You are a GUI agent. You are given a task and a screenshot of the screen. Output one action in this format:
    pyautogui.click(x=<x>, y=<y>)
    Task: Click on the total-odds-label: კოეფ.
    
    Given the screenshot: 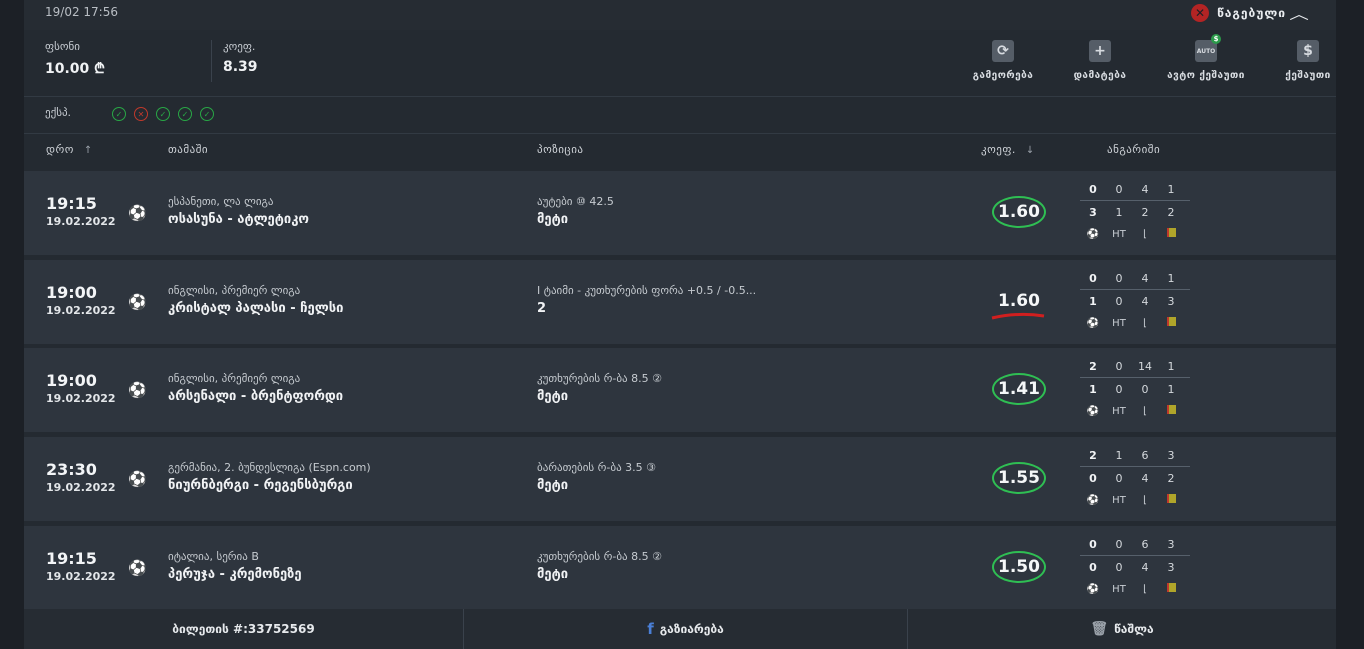 What is the action you would take?
    pyautogui.click(x=239, y=46)
    